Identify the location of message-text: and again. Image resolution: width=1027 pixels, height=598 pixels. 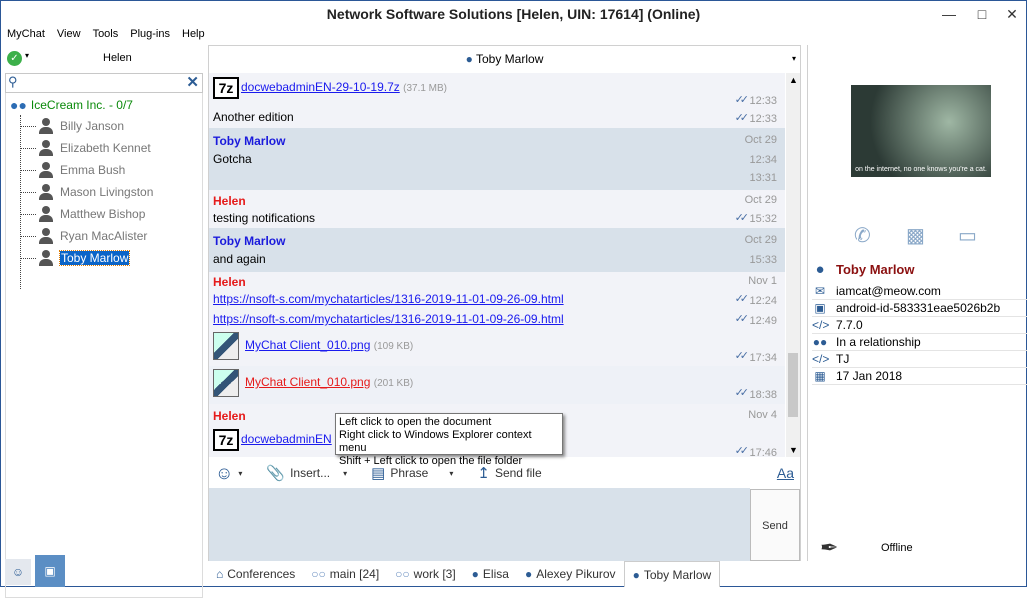
(239, 259).